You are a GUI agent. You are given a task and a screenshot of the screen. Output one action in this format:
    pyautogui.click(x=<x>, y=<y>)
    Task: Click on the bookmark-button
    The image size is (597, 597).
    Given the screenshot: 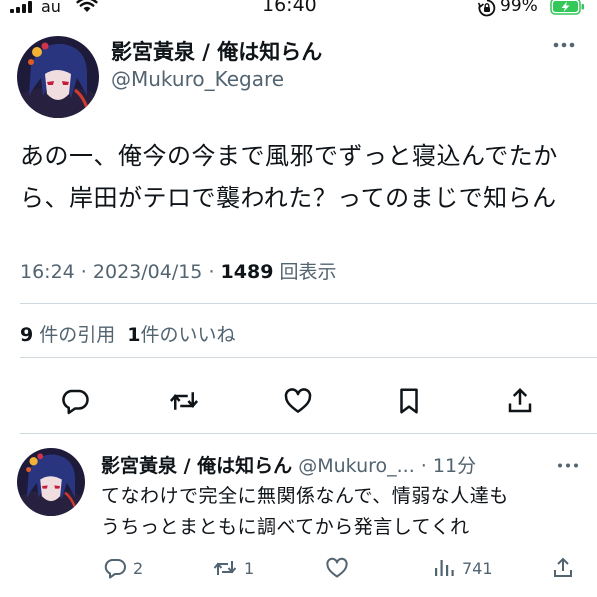 What is the action you would take?
    pyautogui.click(x=409, y=401)
    